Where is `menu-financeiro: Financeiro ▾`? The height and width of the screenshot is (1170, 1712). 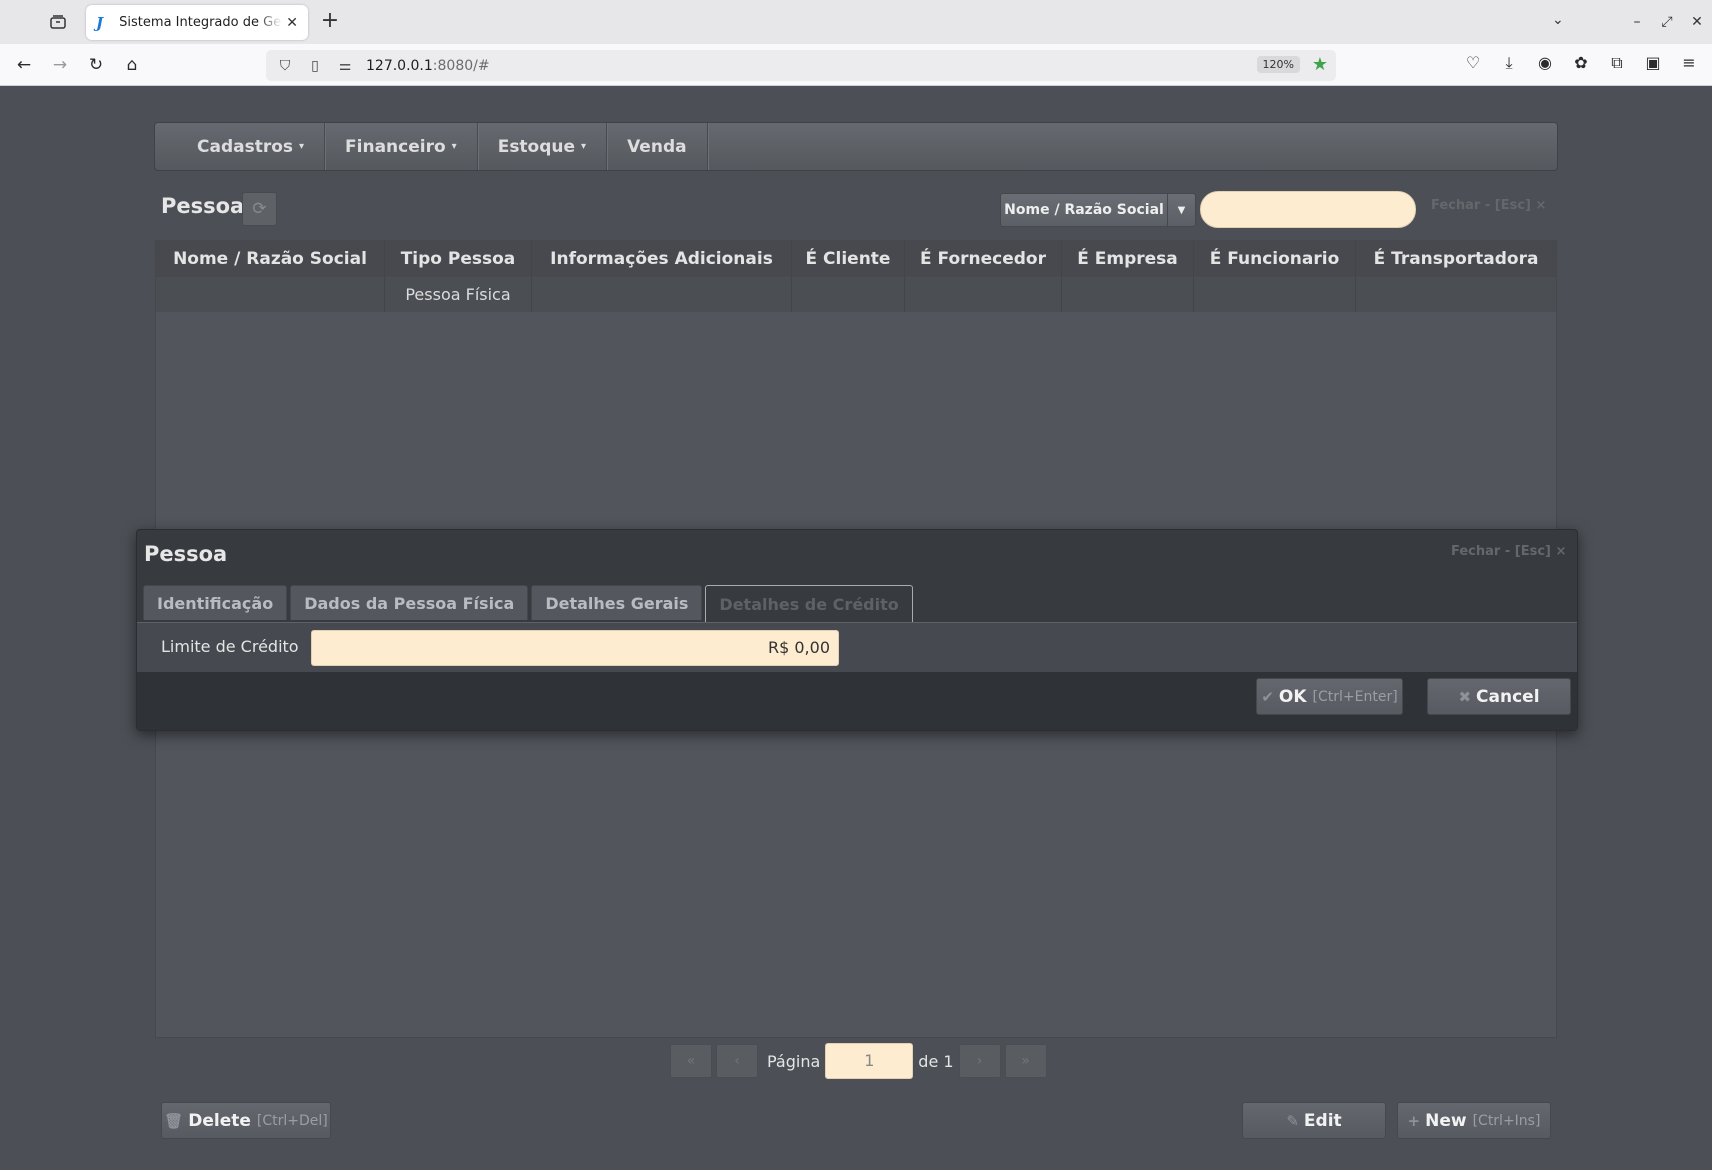 menu-financeiro: Financeiro ▾ is located at coordinates (401, 146).